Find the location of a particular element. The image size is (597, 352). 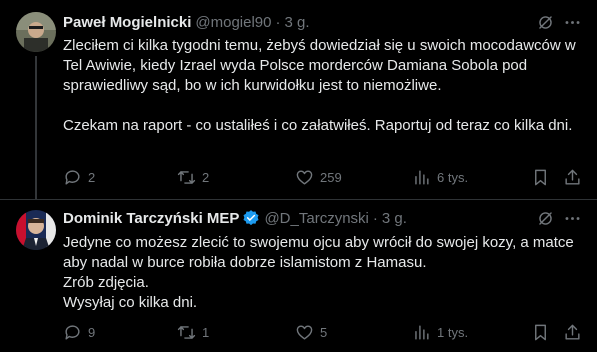

verified-badge-icon is located at coordinates (251, 218).